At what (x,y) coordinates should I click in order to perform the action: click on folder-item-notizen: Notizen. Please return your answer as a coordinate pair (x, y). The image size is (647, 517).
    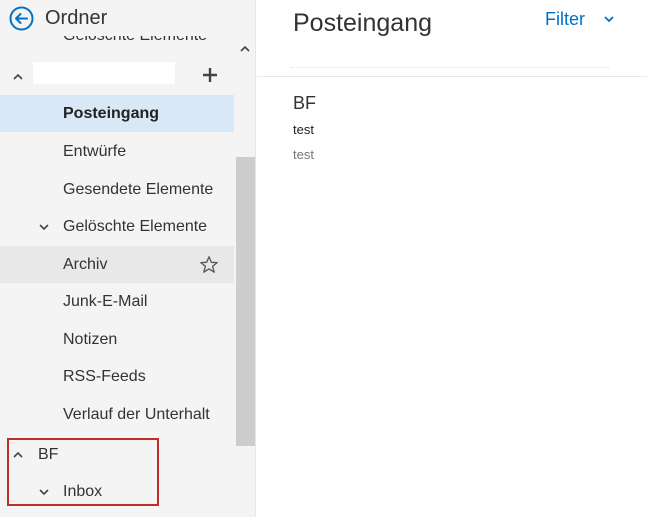
    Looking at the image, I should click on (117, 339).